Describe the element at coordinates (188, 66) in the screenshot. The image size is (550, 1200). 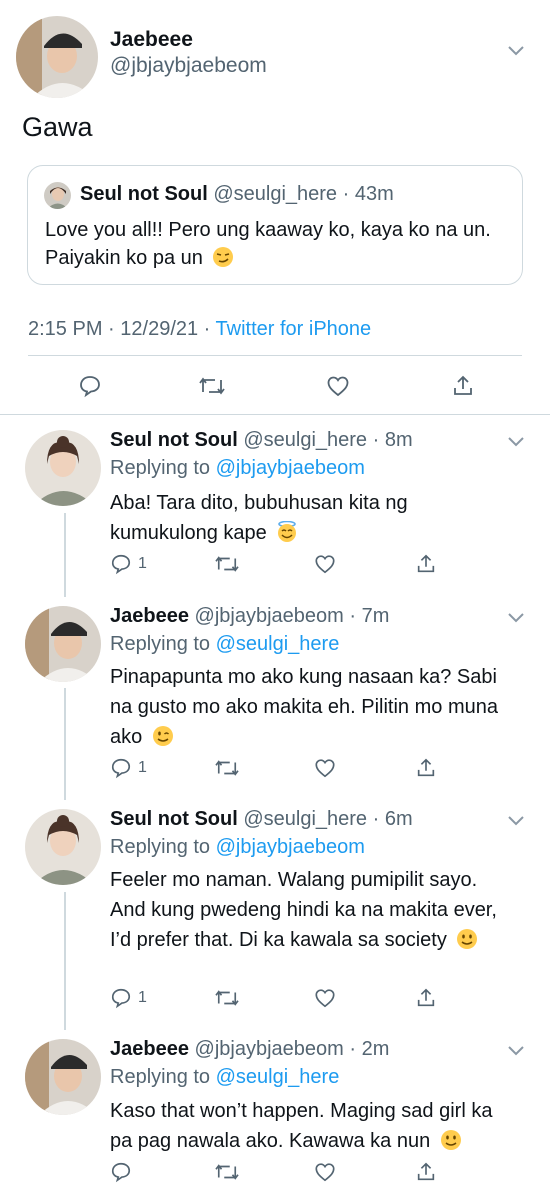
I see `author-handle: @jbjaybjaebeom` at that location.